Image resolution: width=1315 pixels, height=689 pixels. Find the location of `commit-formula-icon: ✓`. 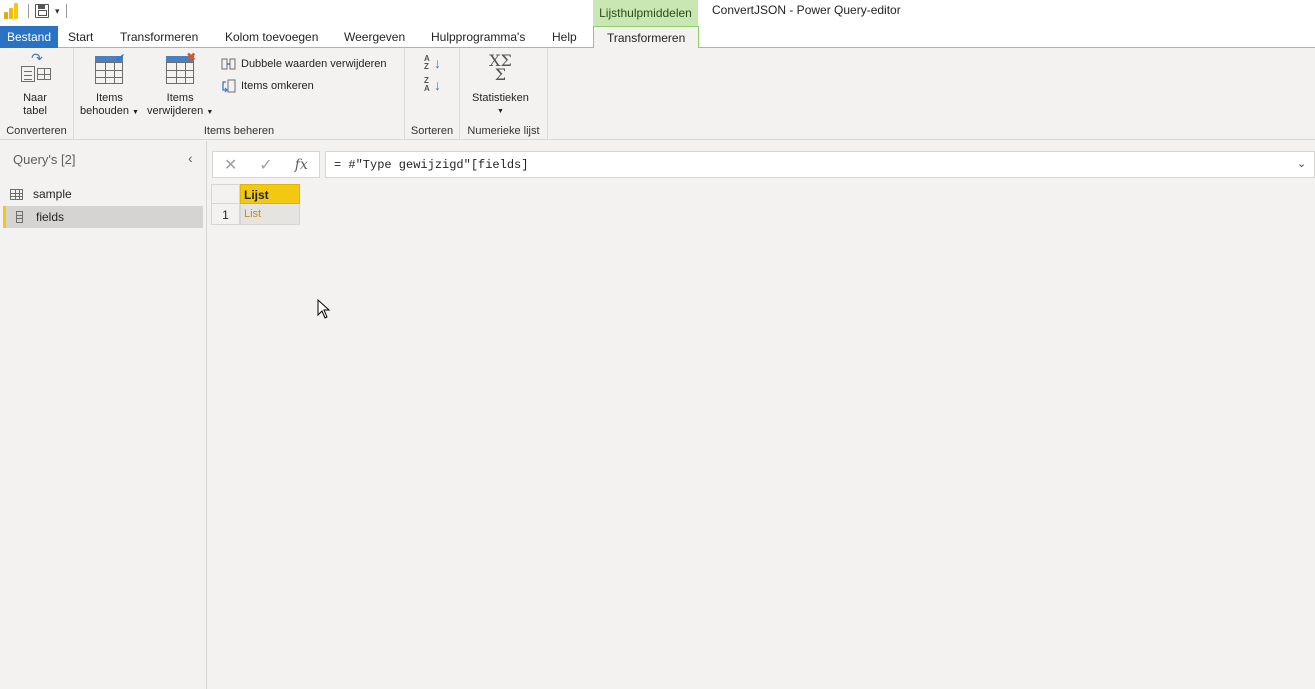

commit-formula-icon: ✓ is located at coordinates (265, 165).